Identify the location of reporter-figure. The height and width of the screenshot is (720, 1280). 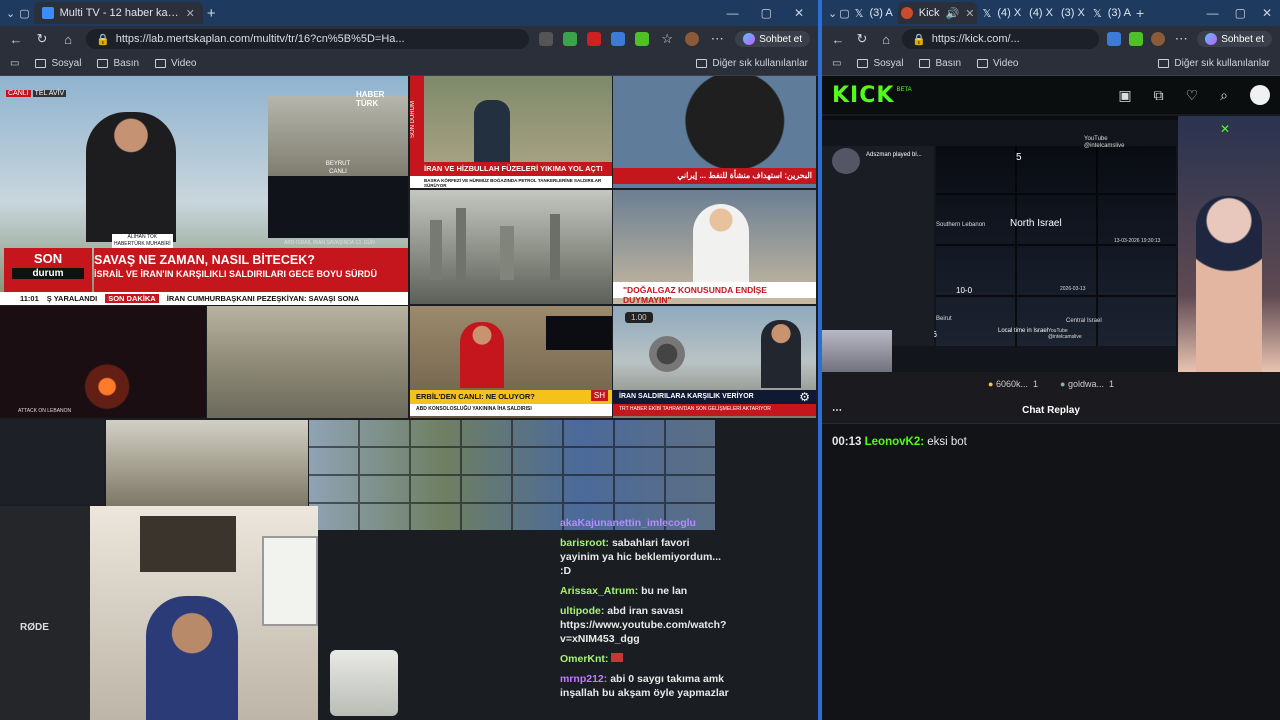
(492, 135).